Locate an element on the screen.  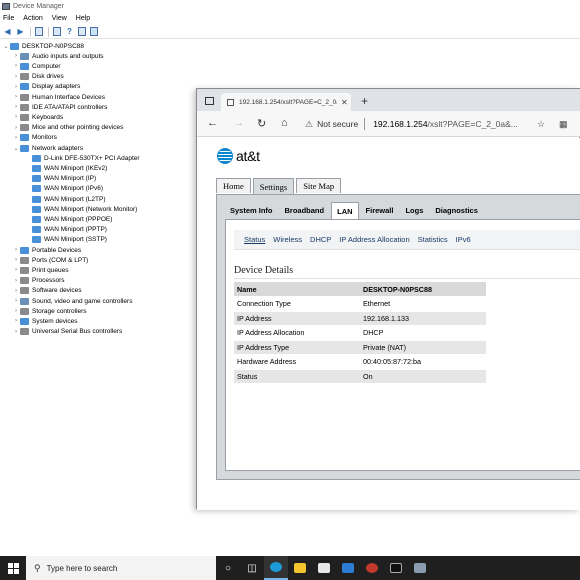
tree-network-adapter: WAN Miniport (PPPOE) is located at coordinates (68, 219).